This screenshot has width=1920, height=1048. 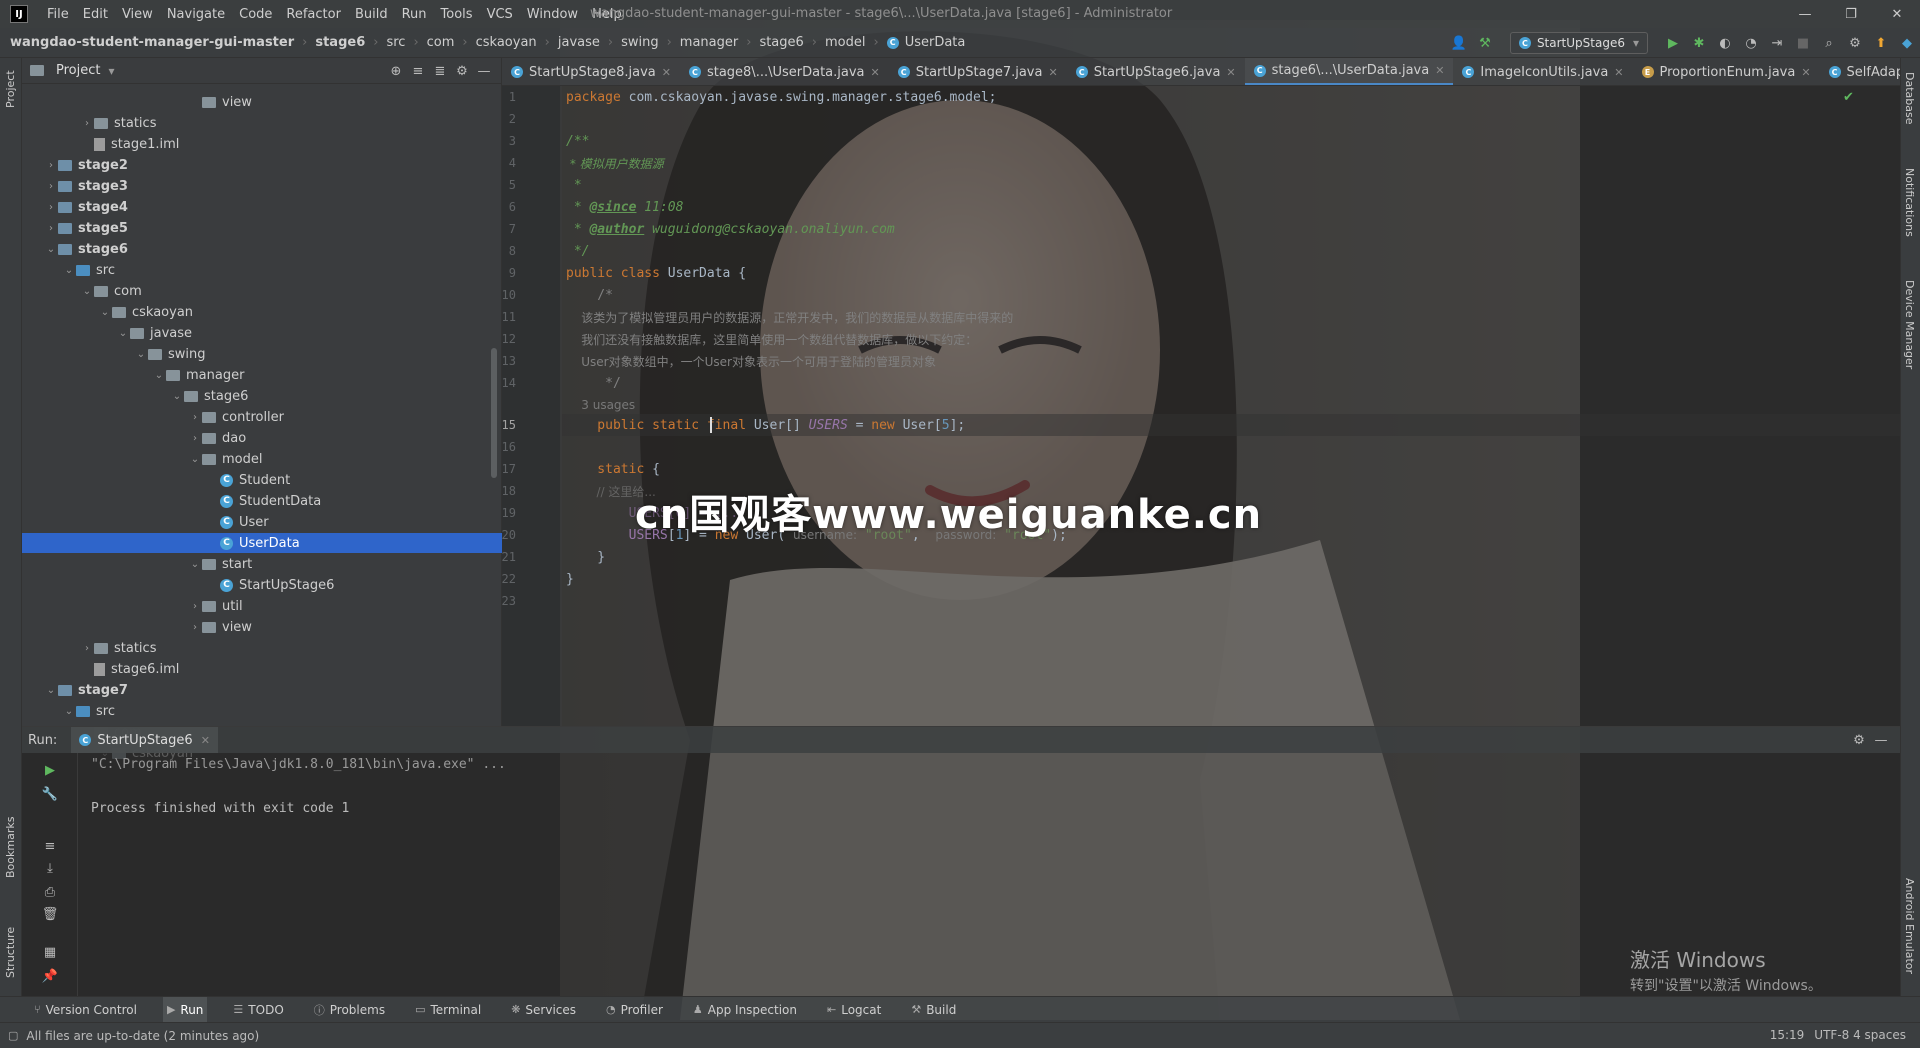 What do you see at coordinates (640, 42) in the screenshot?
I see `breadcrumb-item: swing` at bounding box center [640, 42].